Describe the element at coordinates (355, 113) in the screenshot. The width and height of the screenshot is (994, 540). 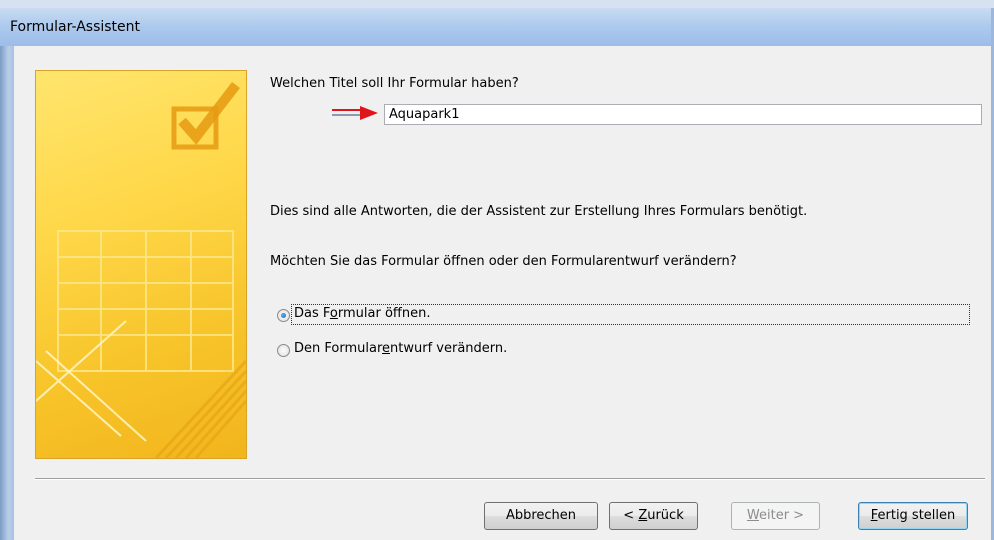
I see `red-arrow-icon` at that location.